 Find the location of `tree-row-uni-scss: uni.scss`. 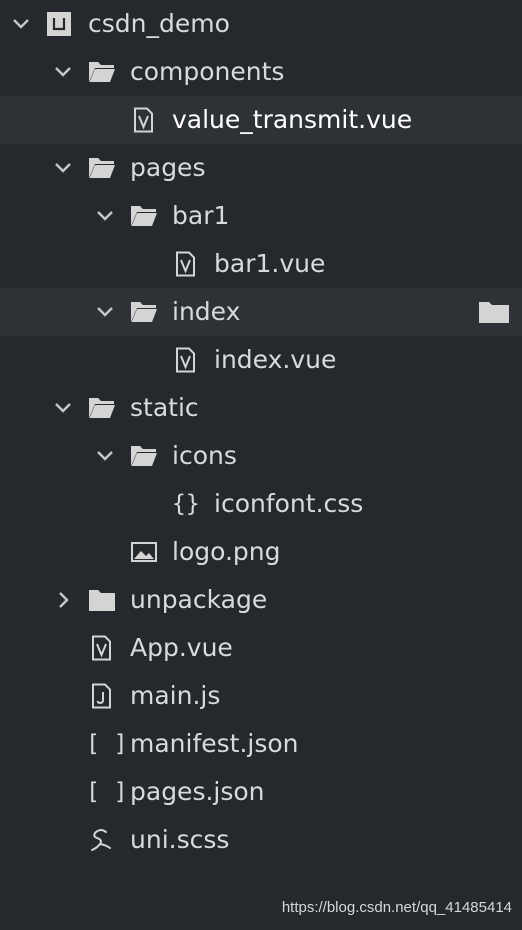

tree-row-uni-scss: uni.scss is located at coordinates (261, 840).